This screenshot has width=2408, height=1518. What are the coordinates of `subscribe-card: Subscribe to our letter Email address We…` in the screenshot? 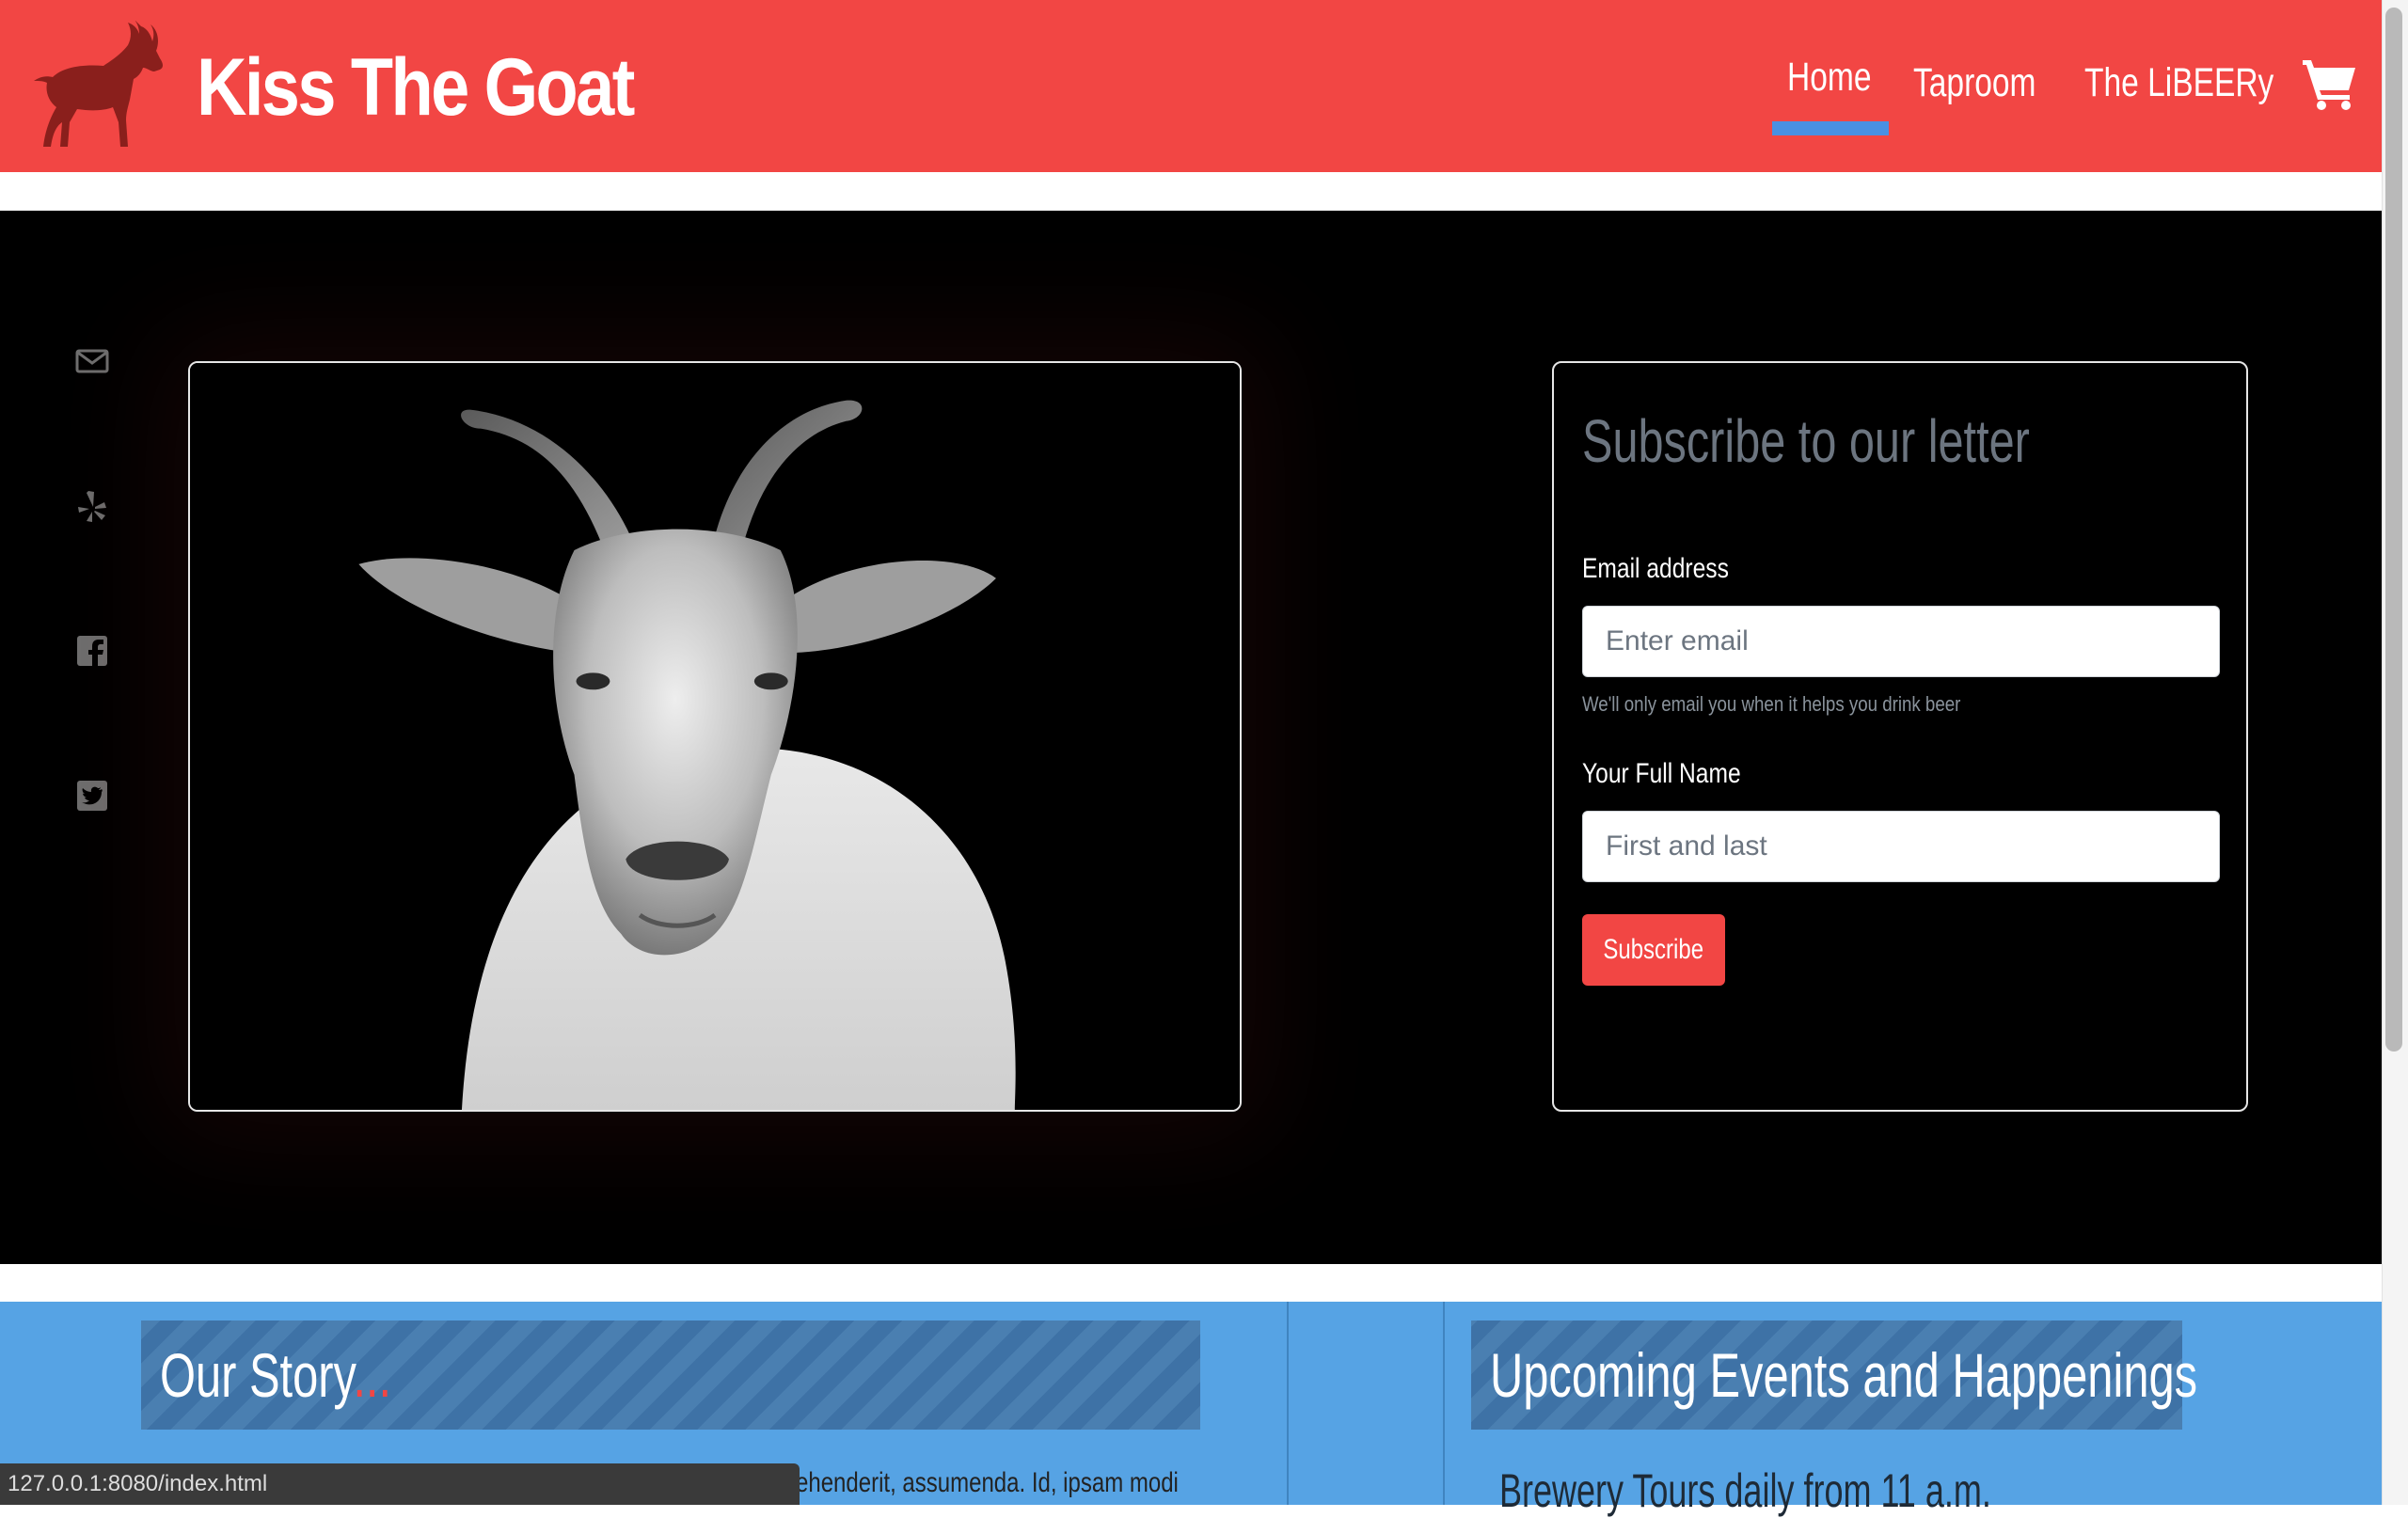 It's located at (1900, 736).